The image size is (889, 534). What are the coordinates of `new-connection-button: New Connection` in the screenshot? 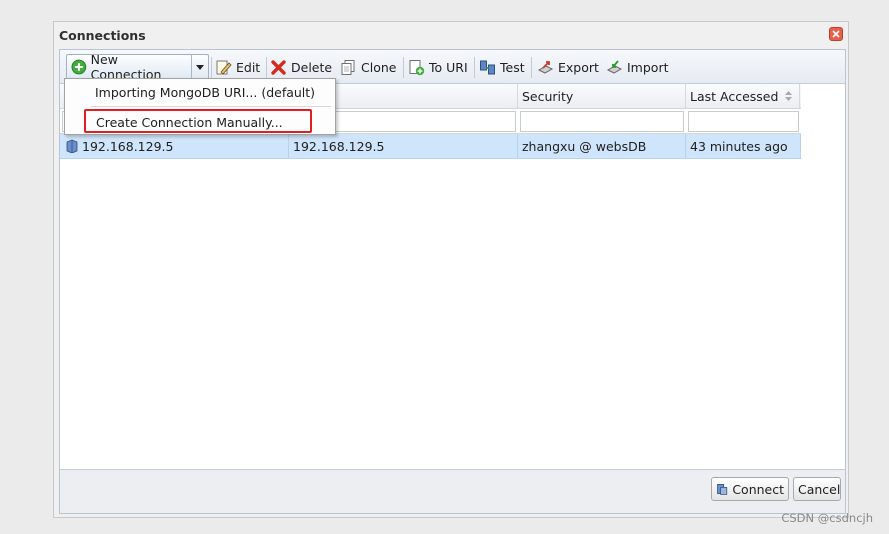 It's located at (129, 67).